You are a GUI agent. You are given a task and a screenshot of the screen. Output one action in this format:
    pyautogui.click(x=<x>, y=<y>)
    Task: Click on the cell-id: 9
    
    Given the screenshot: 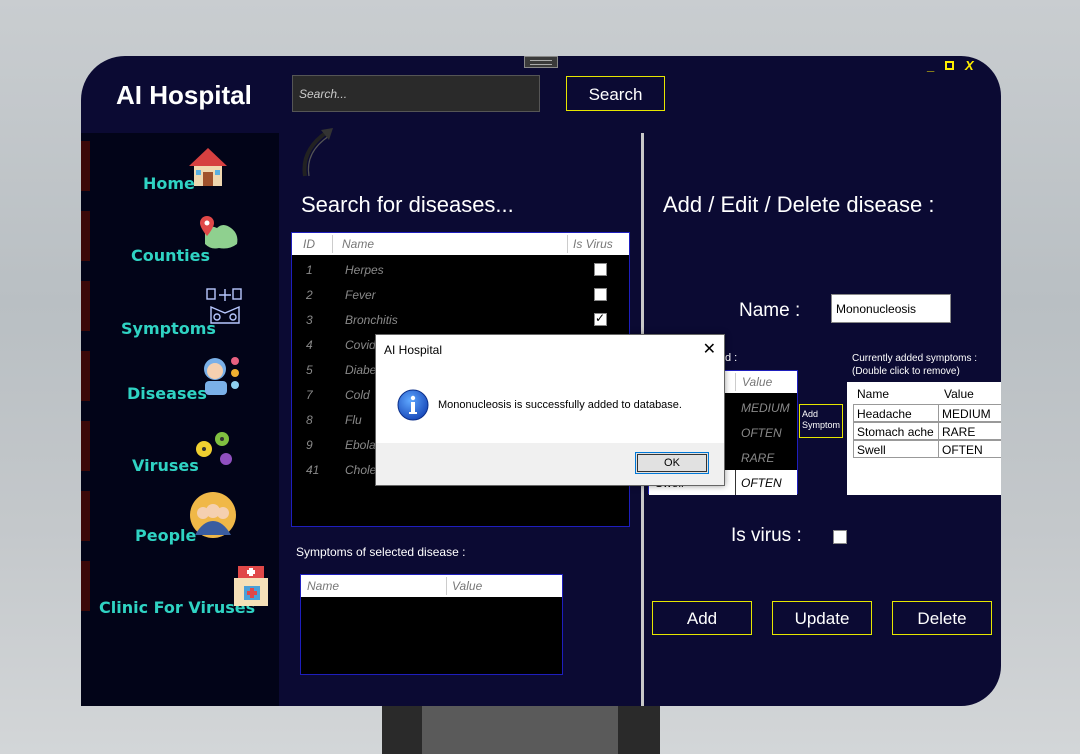 What is the action you would take?
    pyautogui.click(x=309, y=445)
    